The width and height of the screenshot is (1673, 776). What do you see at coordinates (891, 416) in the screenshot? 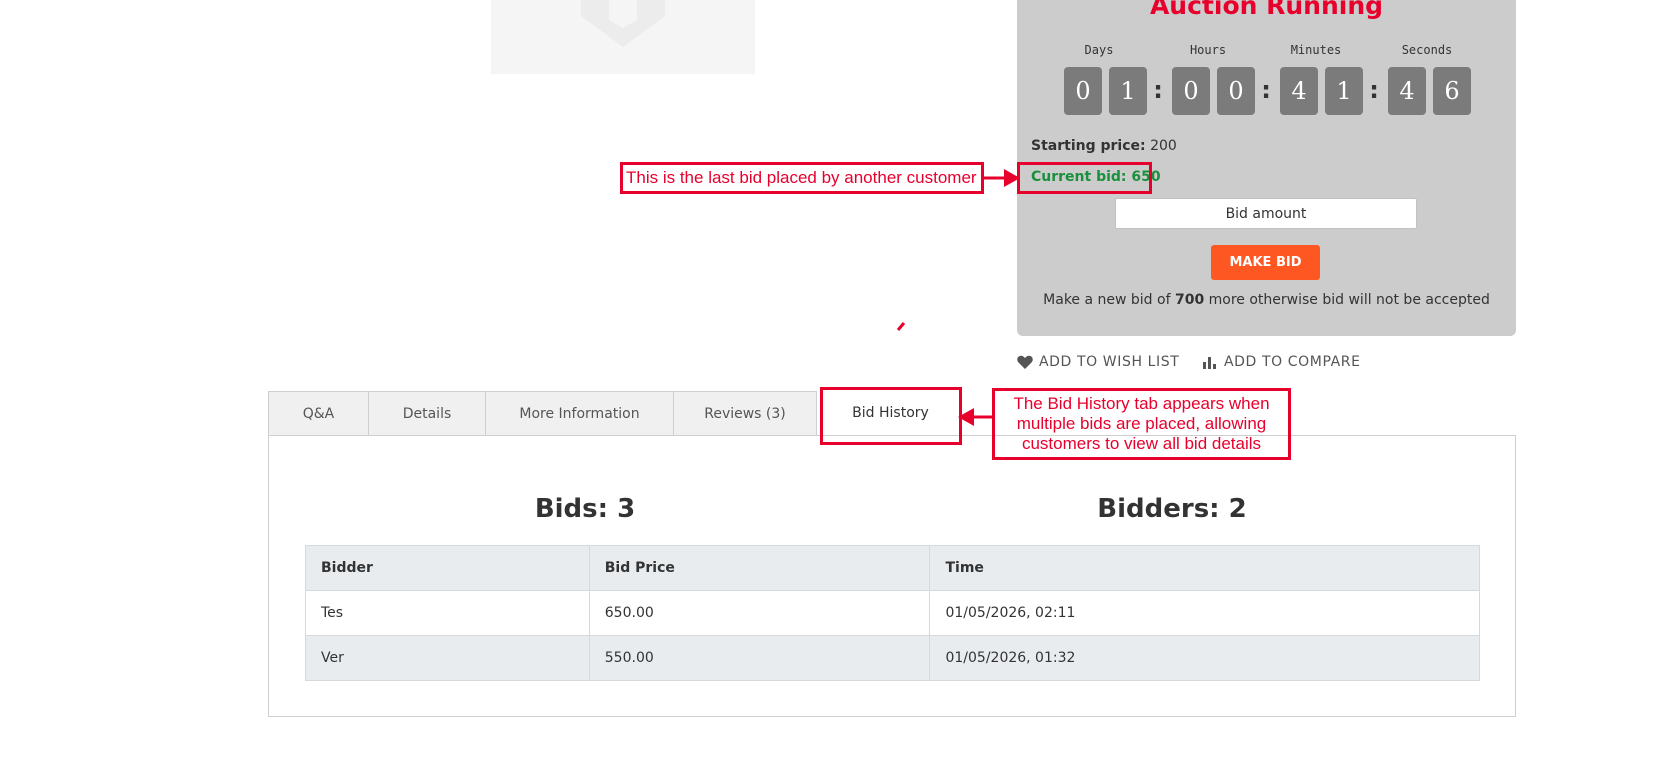
I see `annotation-bid-history-tab-box` at bounding box center [891, 416].